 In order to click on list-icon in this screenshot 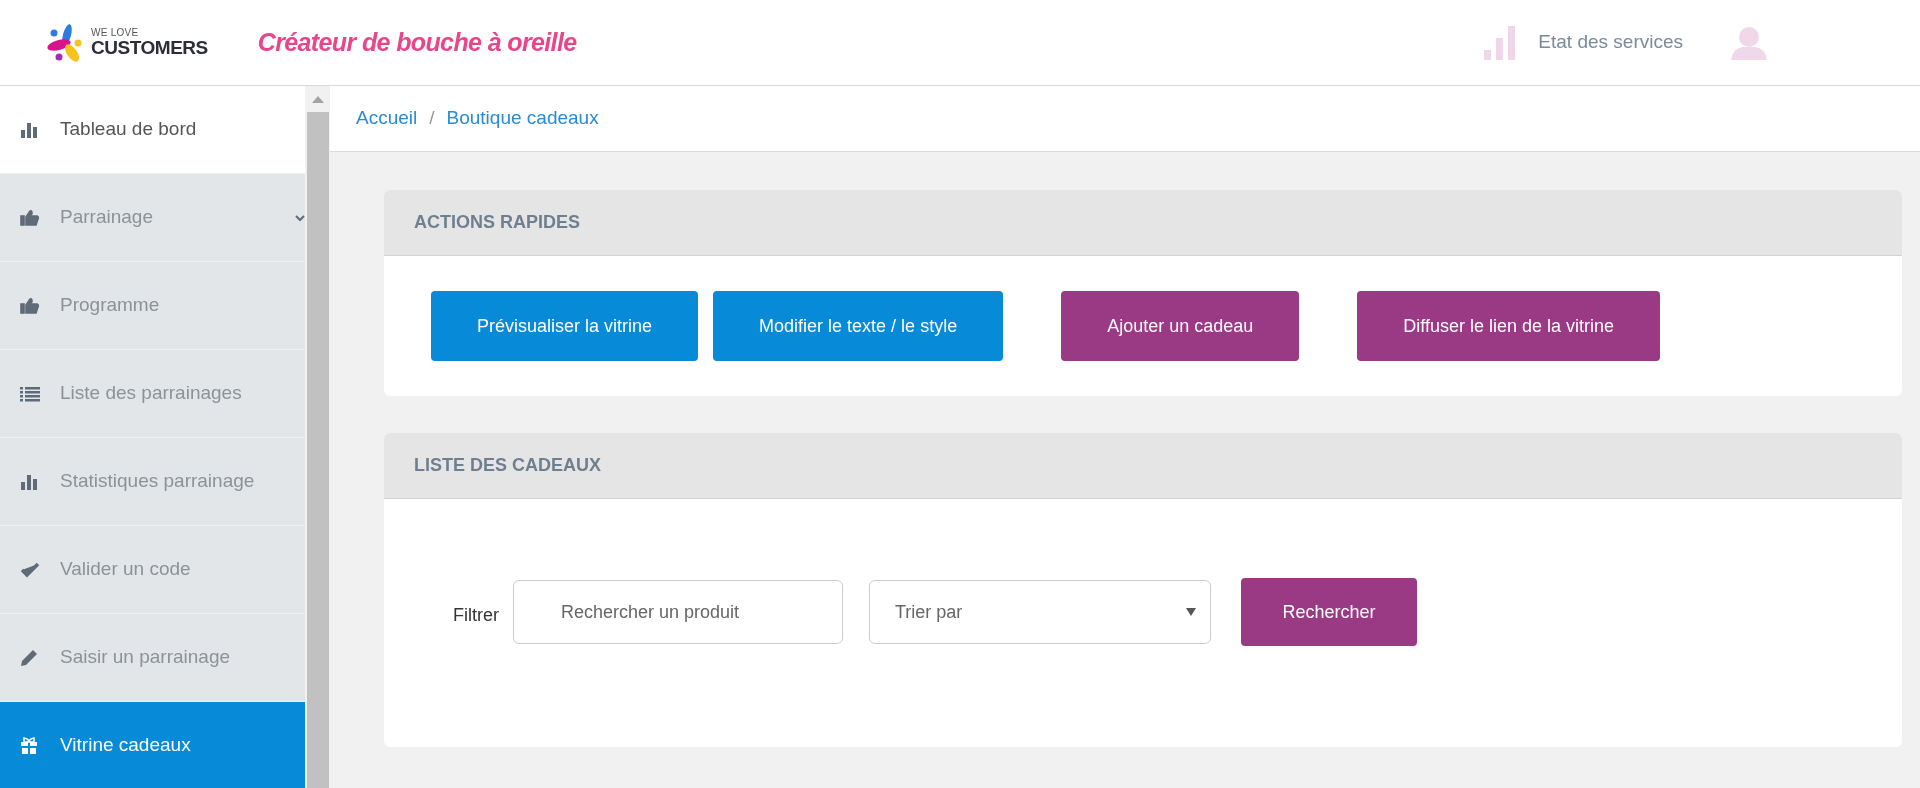, I will do `click(30, 393)`.